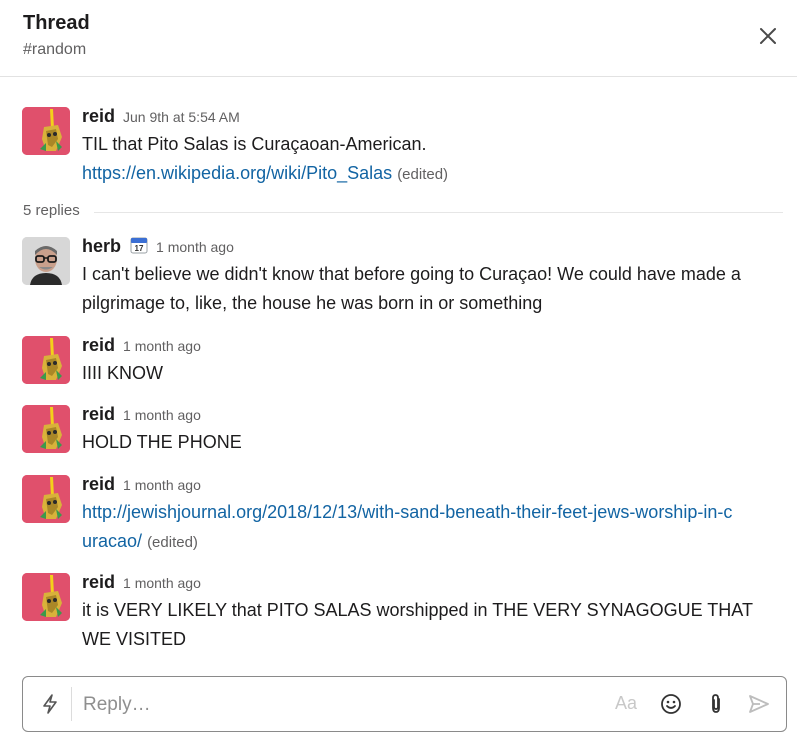 This screenshot has height=748, width=797. Describe the element at coordinates (122, 373) in the screenshot. I see `message-text: IIII KNOW` at that location.